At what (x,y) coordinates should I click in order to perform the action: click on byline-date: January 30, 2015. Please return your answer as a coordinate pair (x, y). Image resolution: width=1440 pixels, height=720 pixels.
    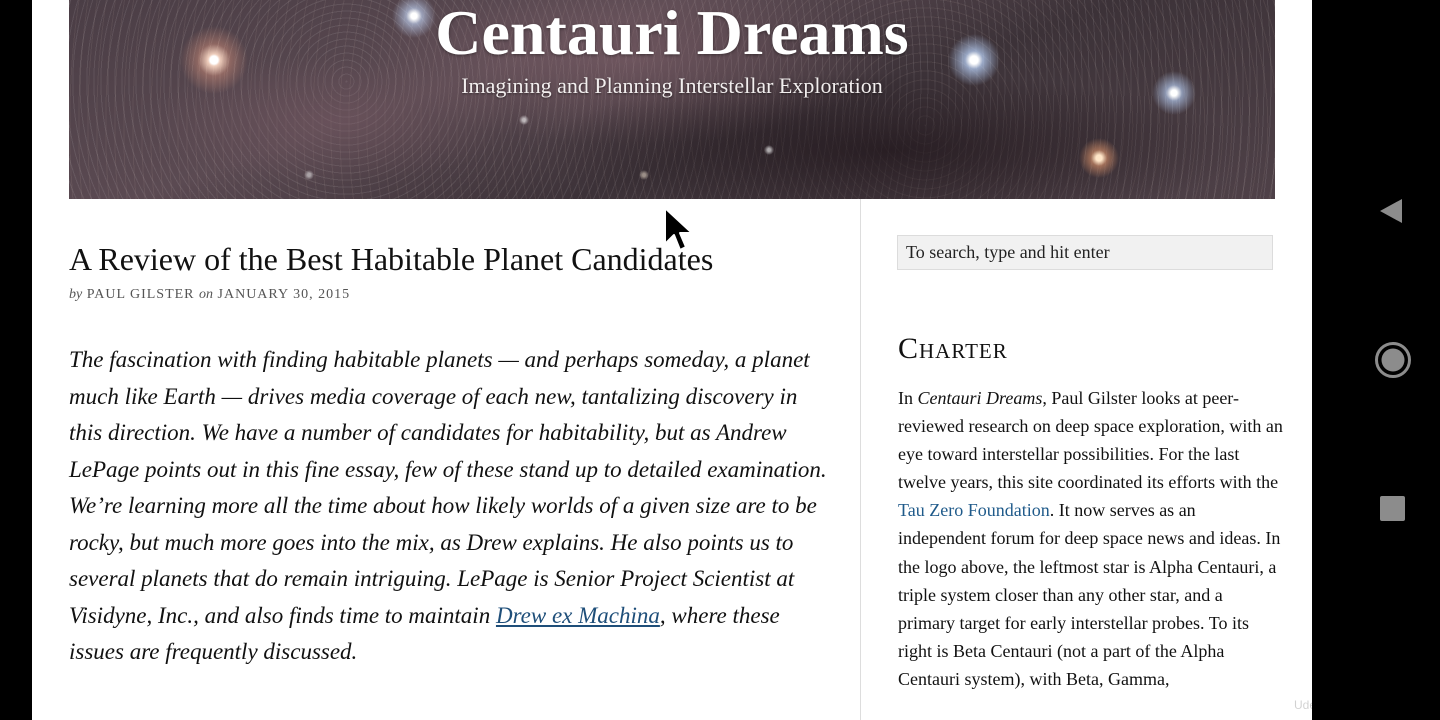
    Looking at the image, I should click on (284, 294).